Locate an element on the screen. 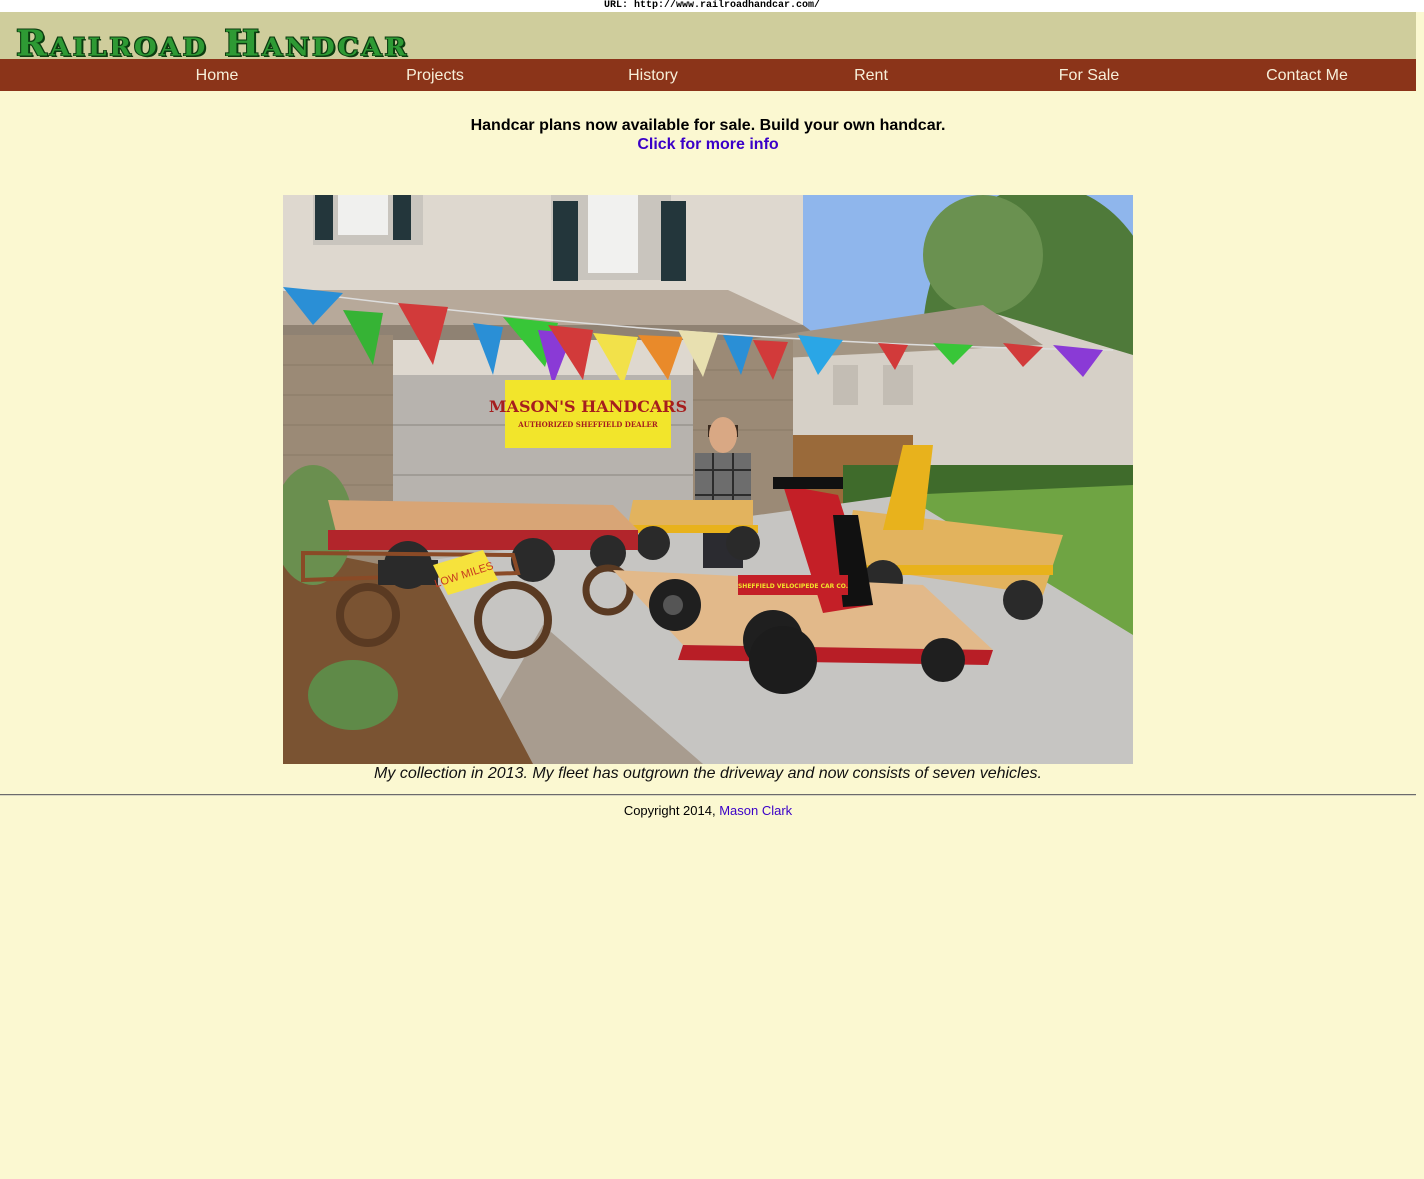  footer-divider is located at coordinates (708, 795).